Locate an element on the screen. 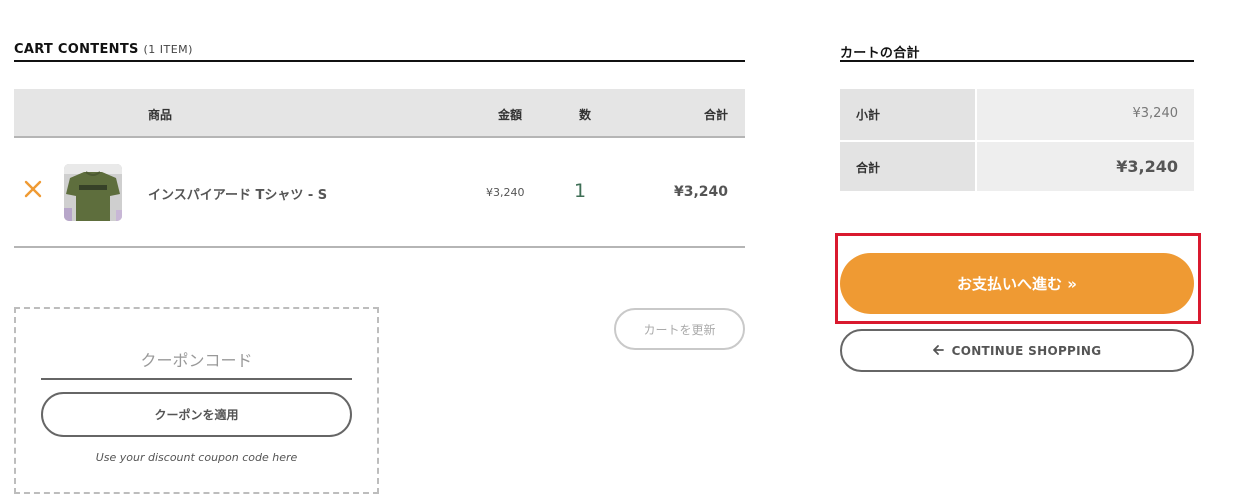  subtotal-value: ¥3,240 is located at coordinates (1085, 114).